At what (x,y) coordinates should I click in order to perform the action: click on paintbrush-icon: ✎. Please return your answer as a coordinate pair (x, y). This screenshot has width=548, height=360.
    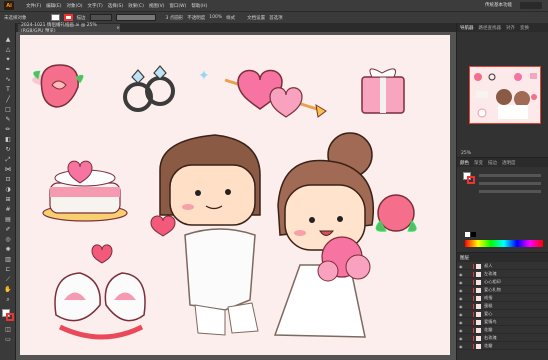
    Looking at the image, I should click on (8, 119).